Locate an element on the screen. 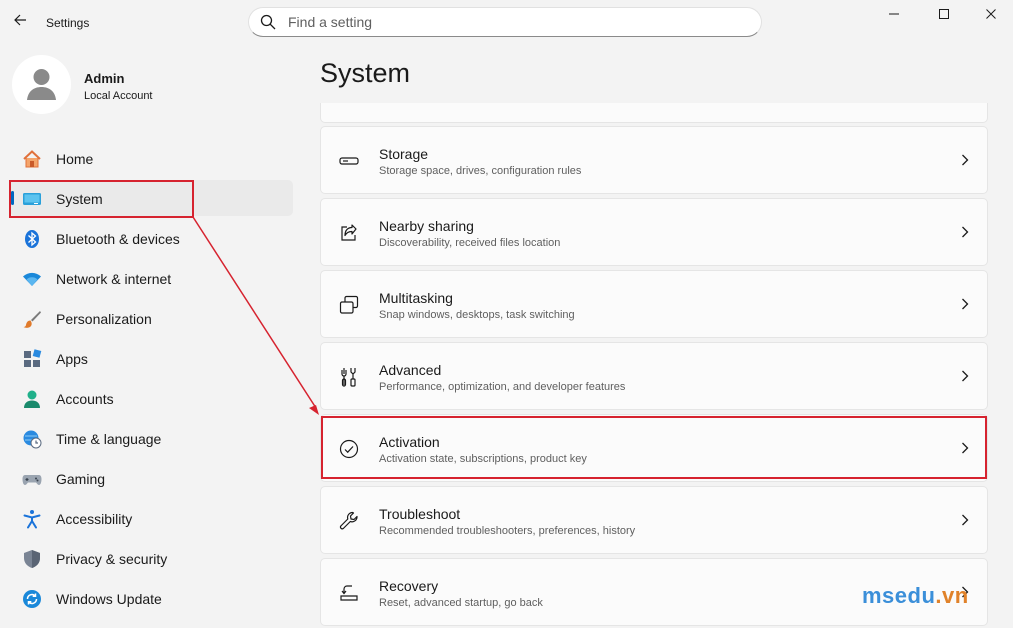  annotation-arrow is located at coordinates (255, 315).